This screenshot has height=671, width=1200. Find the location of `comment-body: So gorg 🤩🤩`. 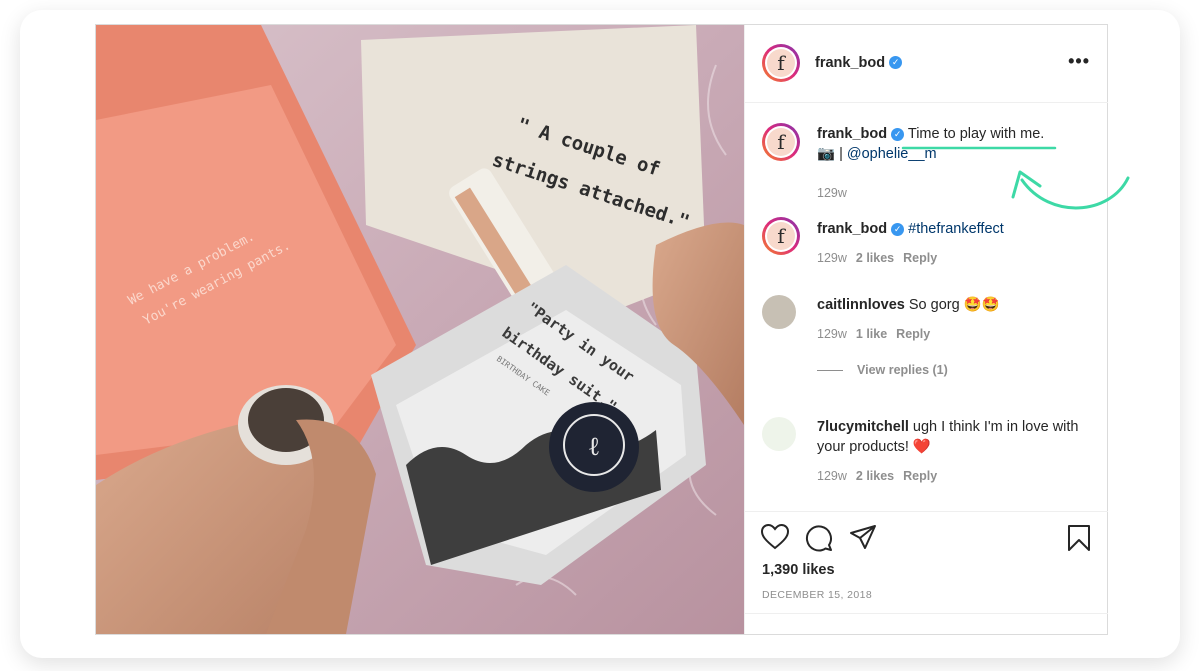

comment-body: So gorg 🤩🤩 is located at coordinates (954, 305).